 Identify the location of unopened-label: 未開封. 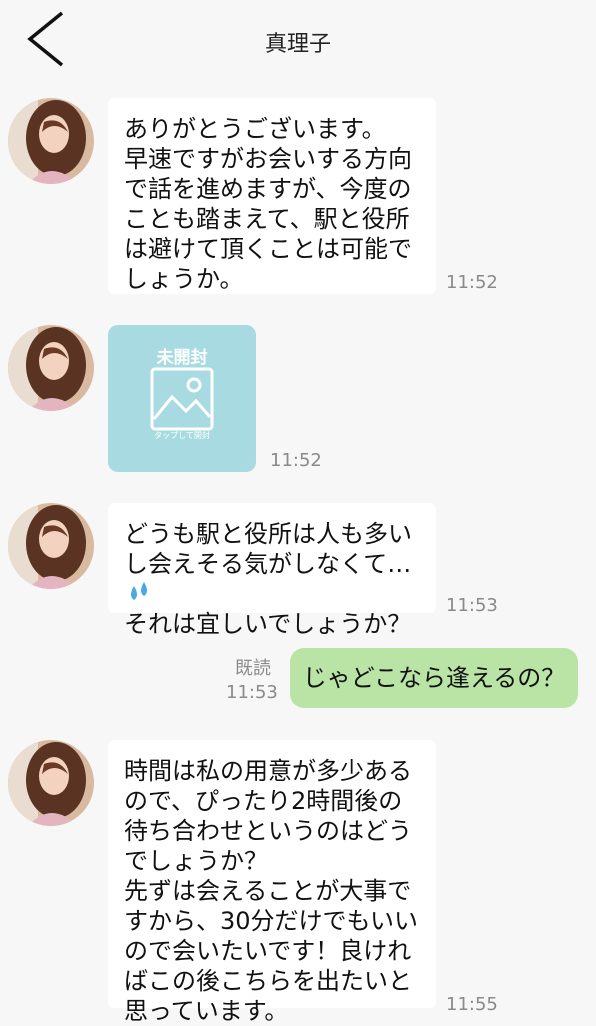
(182, 358).